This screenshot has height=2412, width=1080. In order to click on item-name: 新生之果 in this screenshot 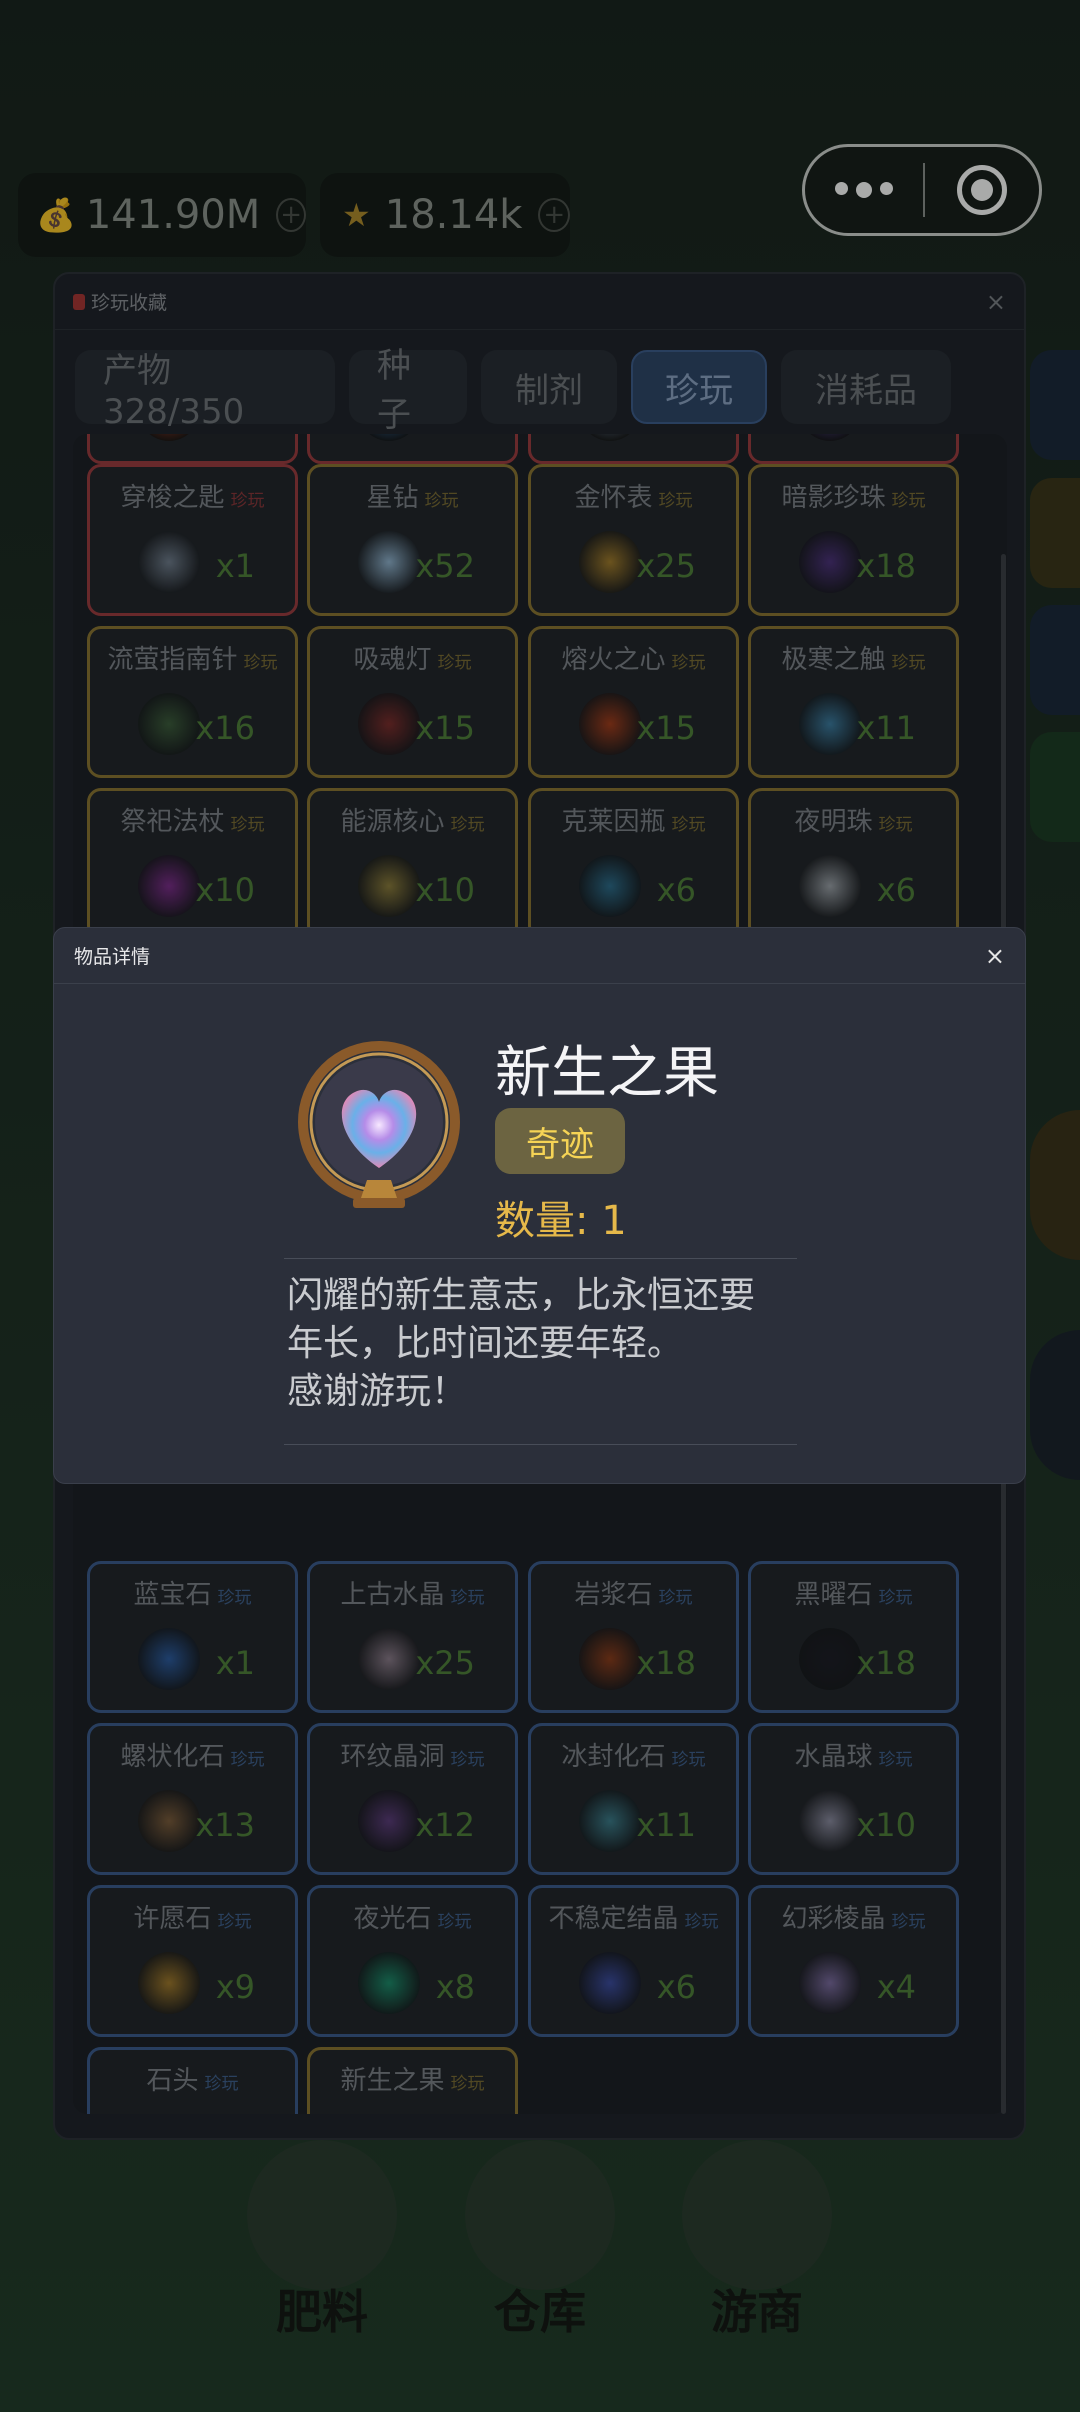, I will do `click(607, 1073)`.